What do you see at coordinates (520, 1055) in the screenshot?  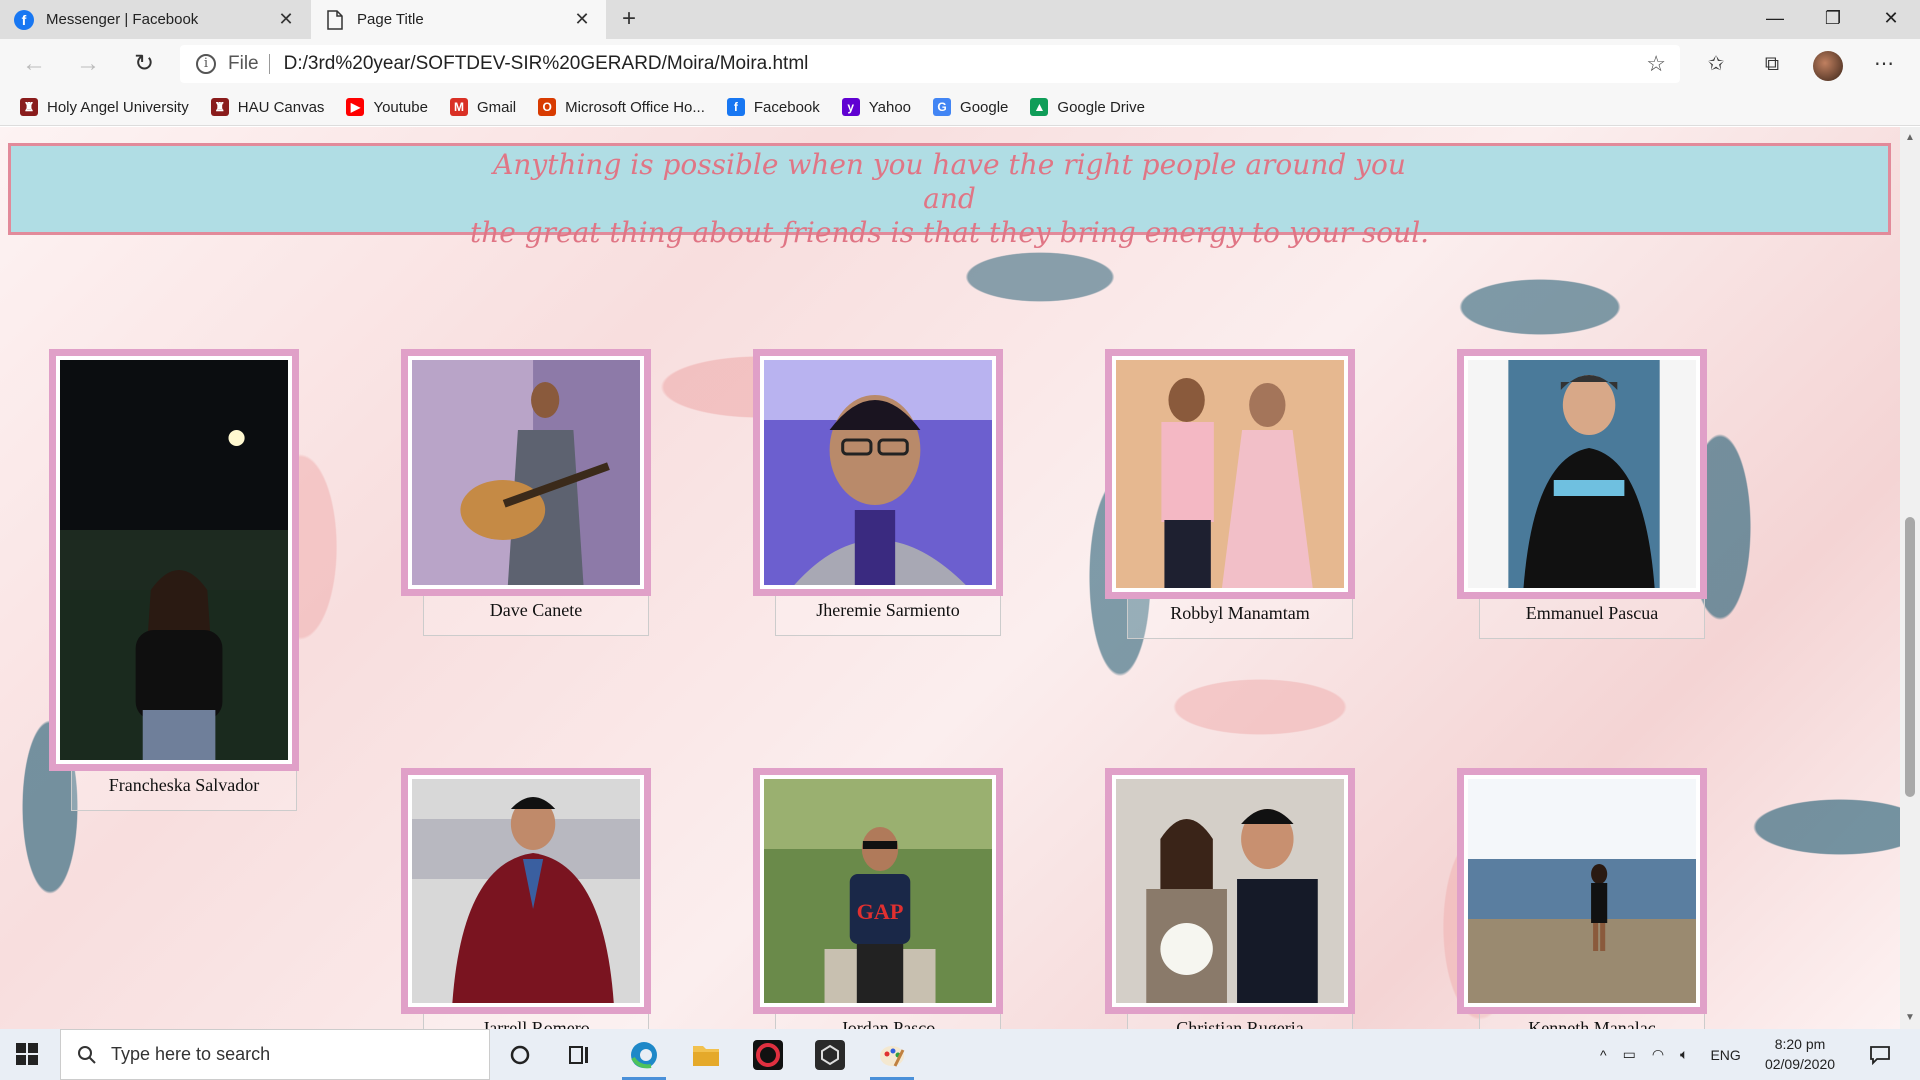 I see `cortana-icon` at bounding box center [520, 1055].